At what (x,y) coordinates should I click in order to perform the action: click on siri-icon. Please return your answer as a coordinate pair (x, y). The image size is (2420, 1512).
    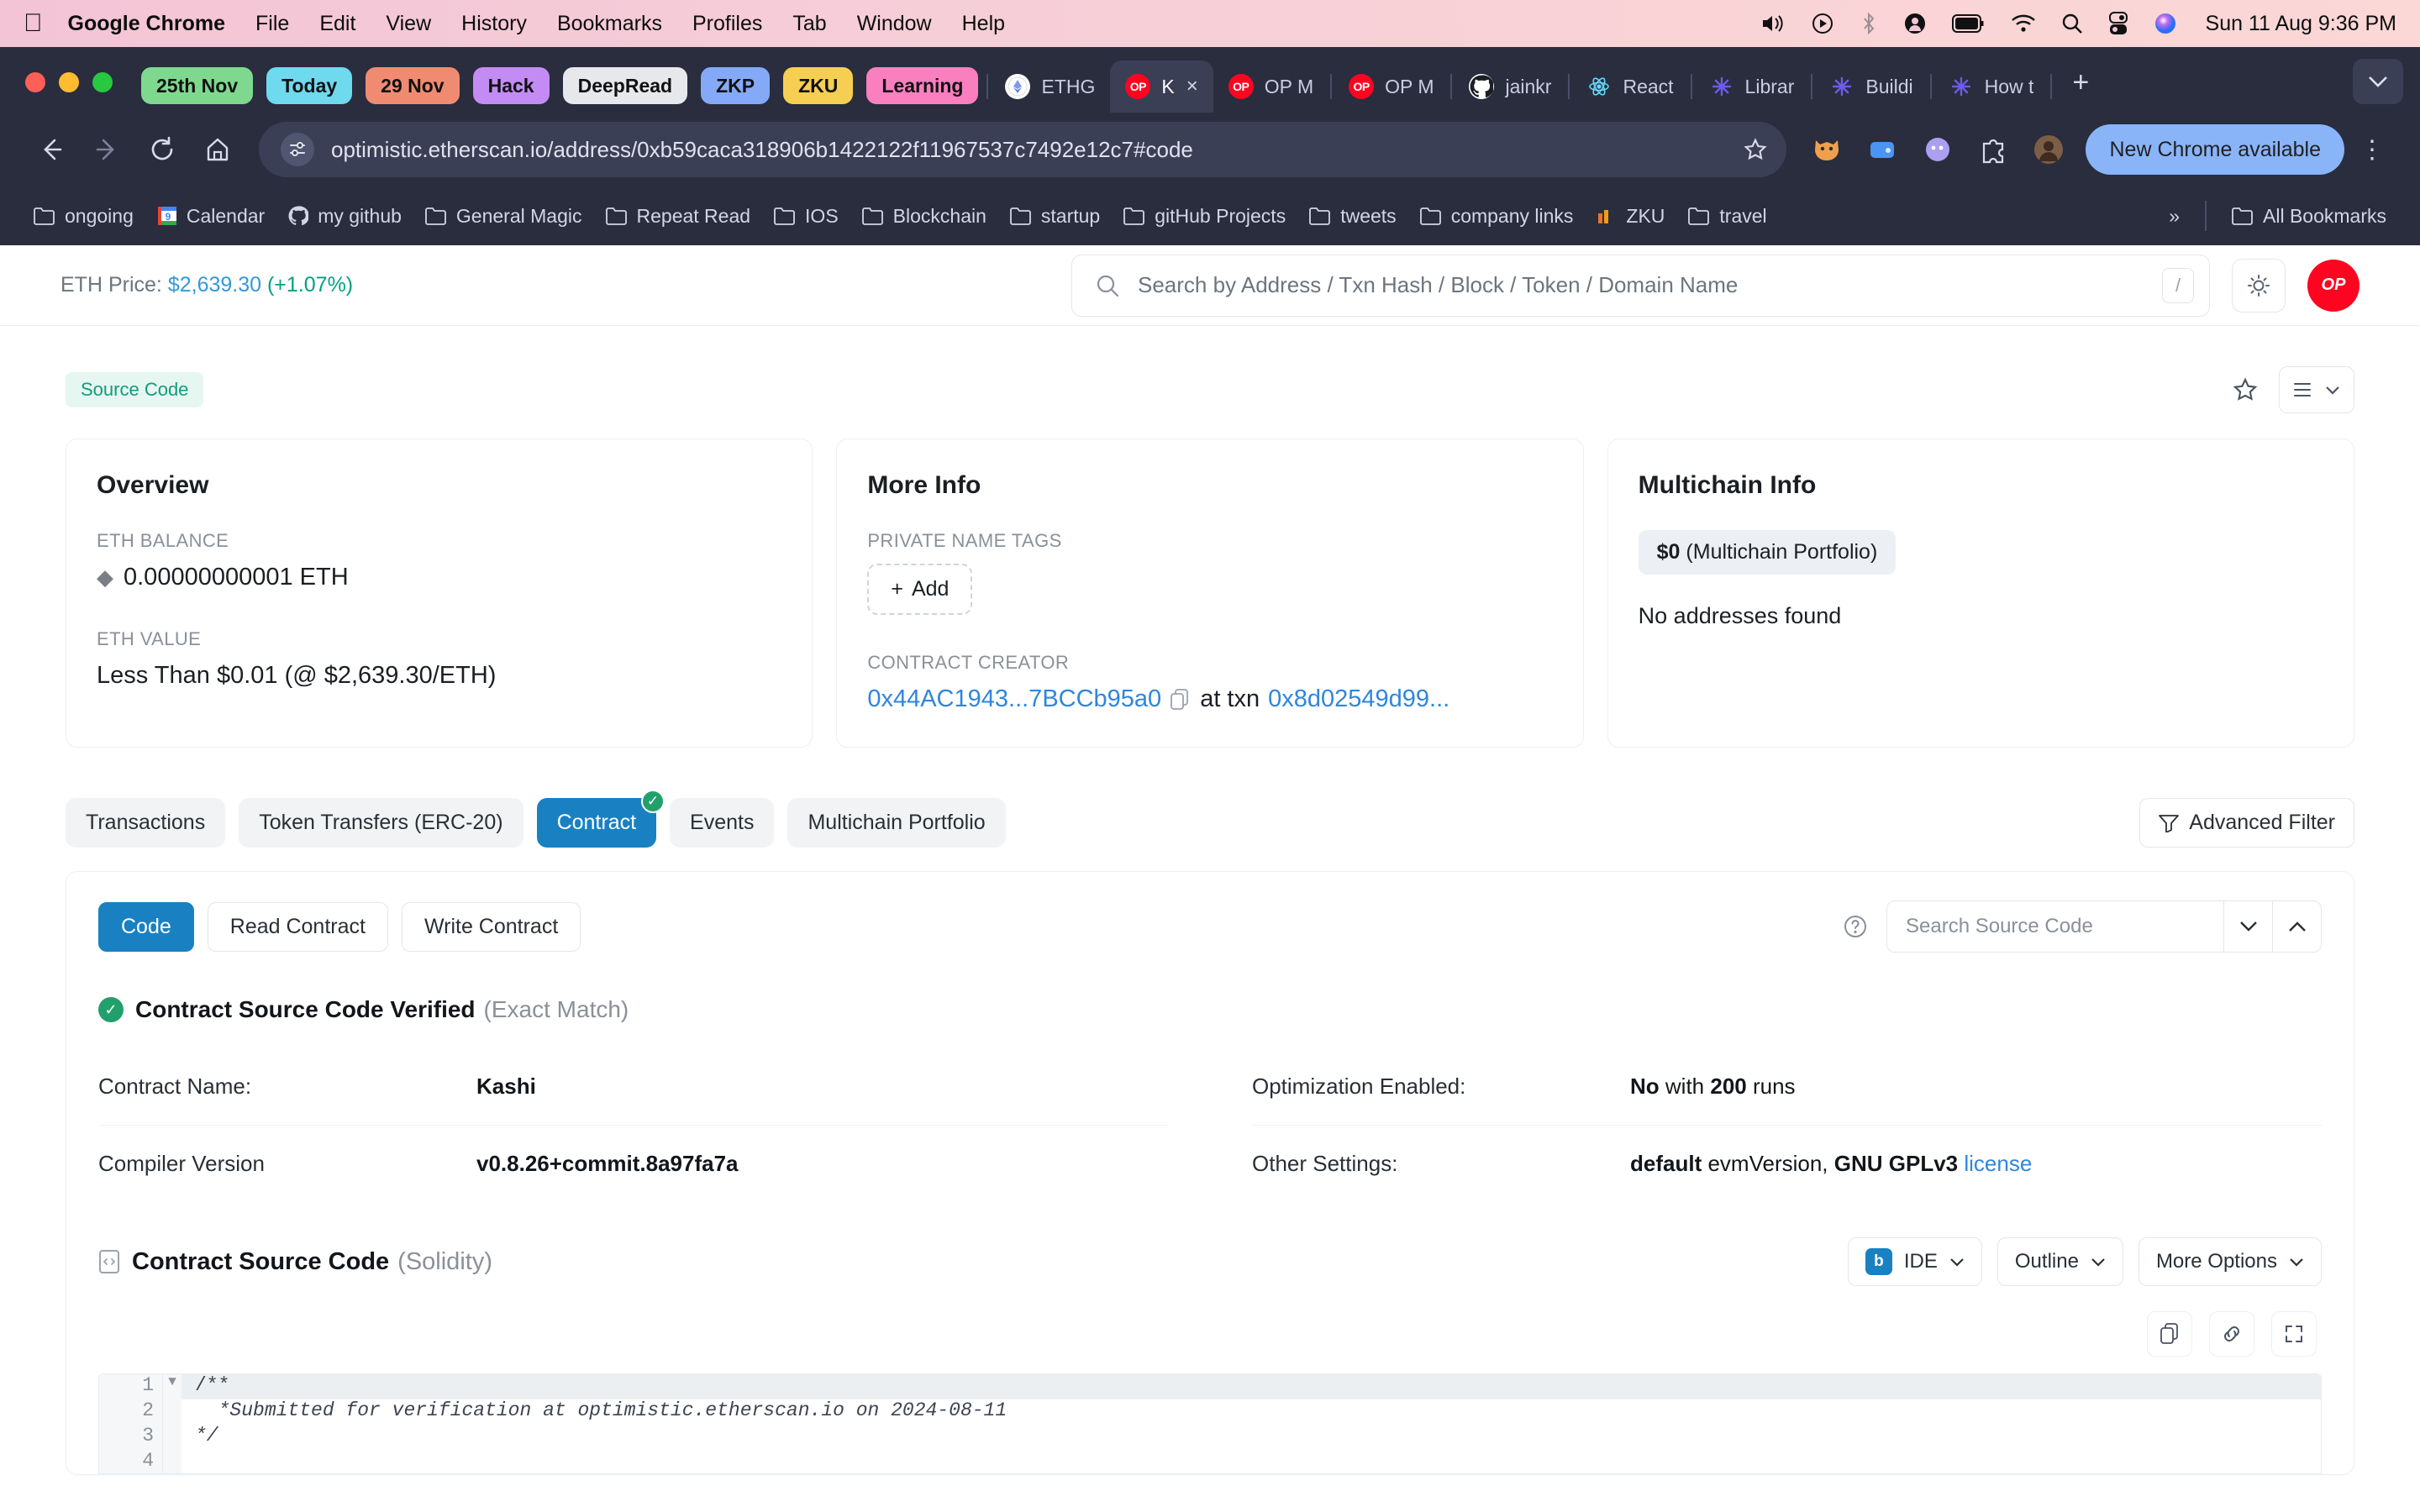
    Looking at the image, I should click on (2165, 23).